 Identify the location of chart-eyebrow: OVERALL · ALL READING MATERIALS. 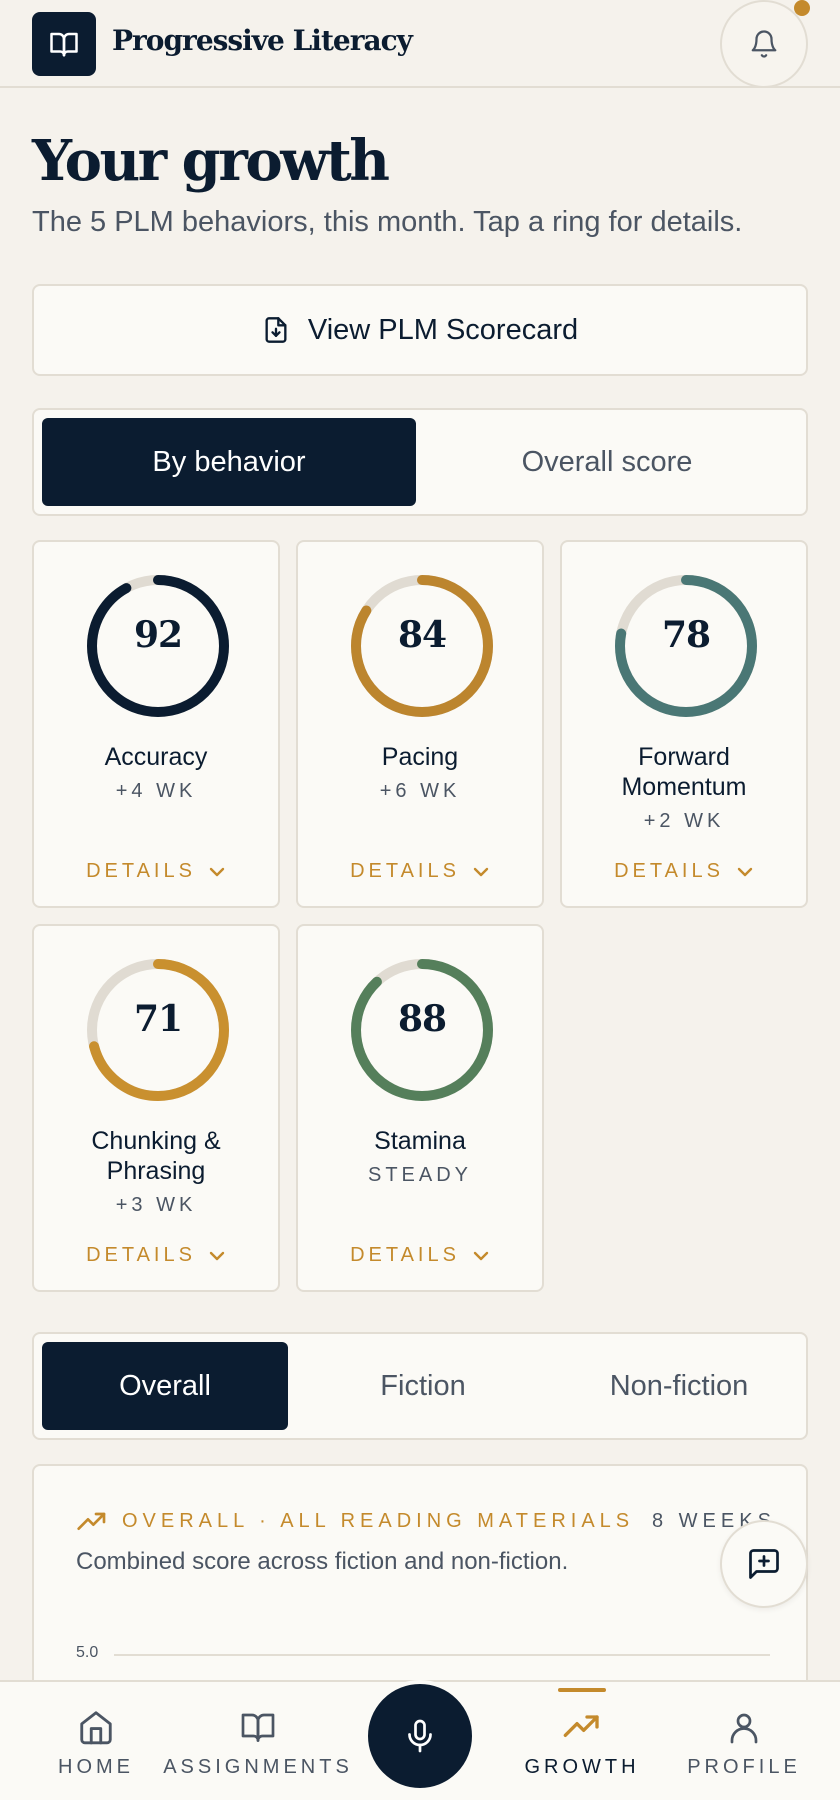
(355, 1521).